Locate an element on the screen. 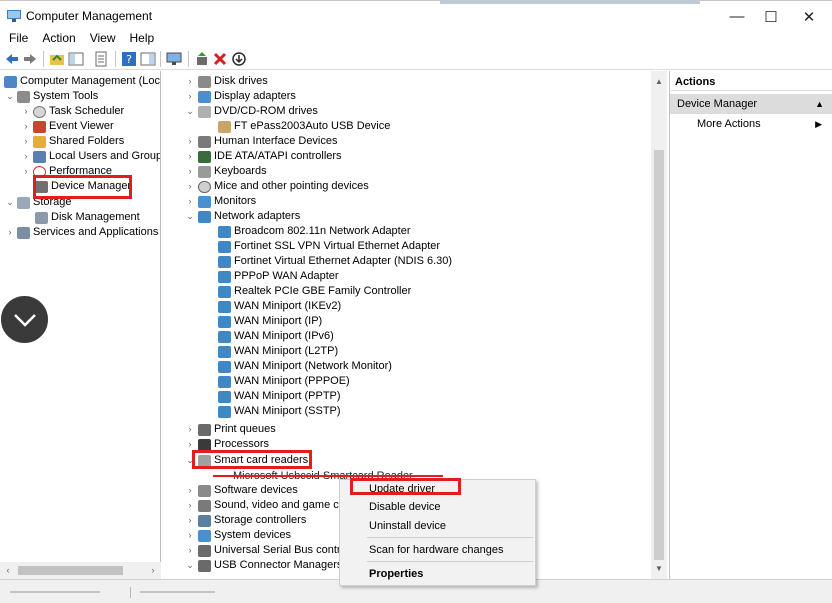  monitor-icon is located at coordinates (174, 59).